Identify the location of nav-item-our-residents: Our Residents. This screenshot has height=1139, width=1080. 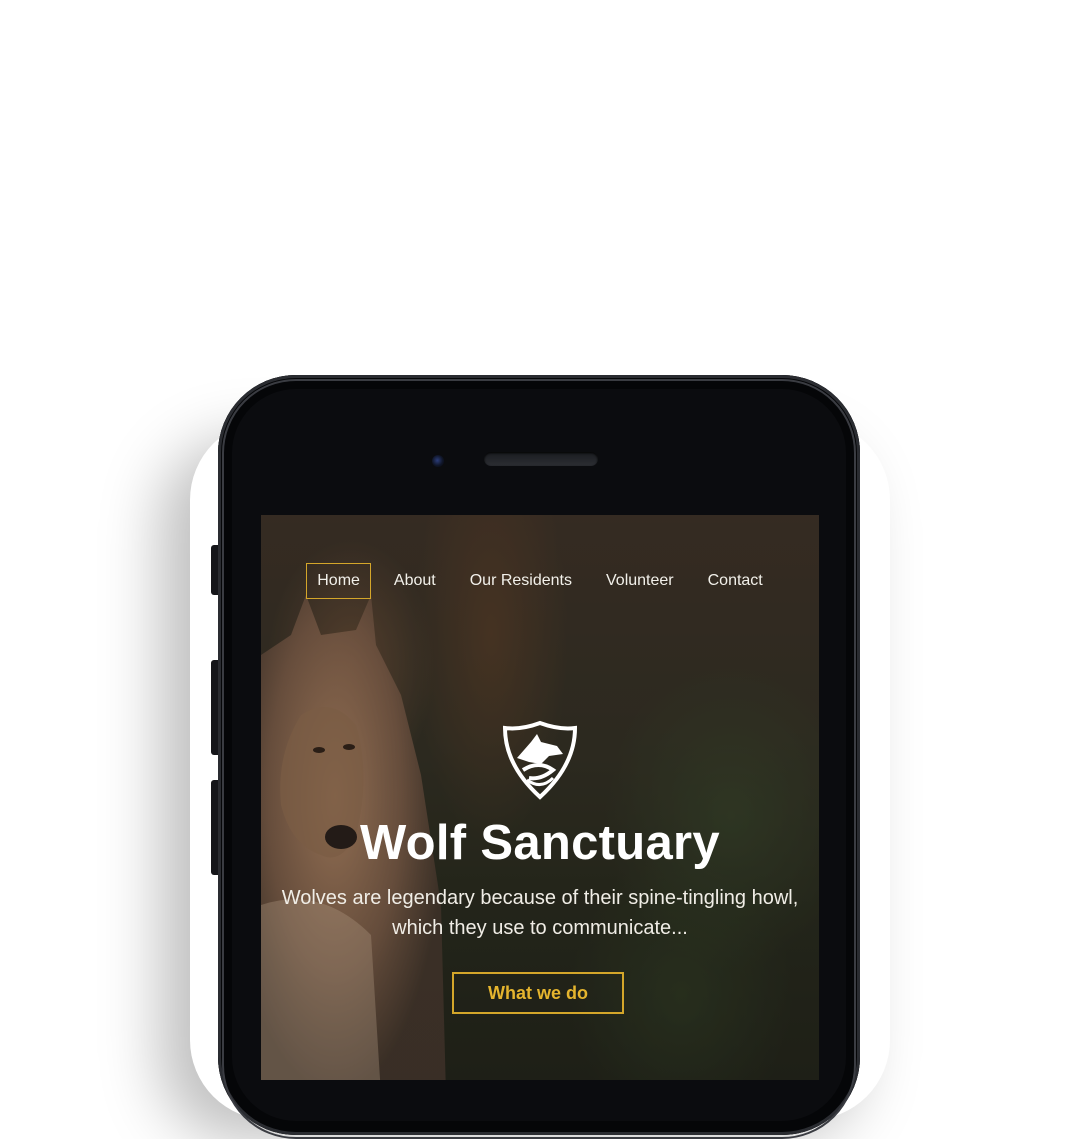
(521, 581).